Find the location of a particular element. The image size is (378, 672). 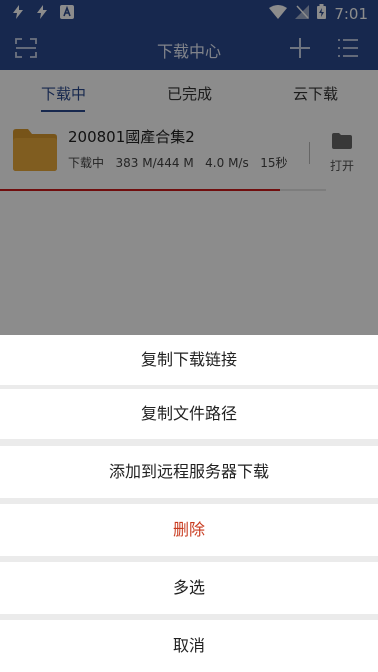

multi-select-option: 多选 is located at coordinates (189, 588).